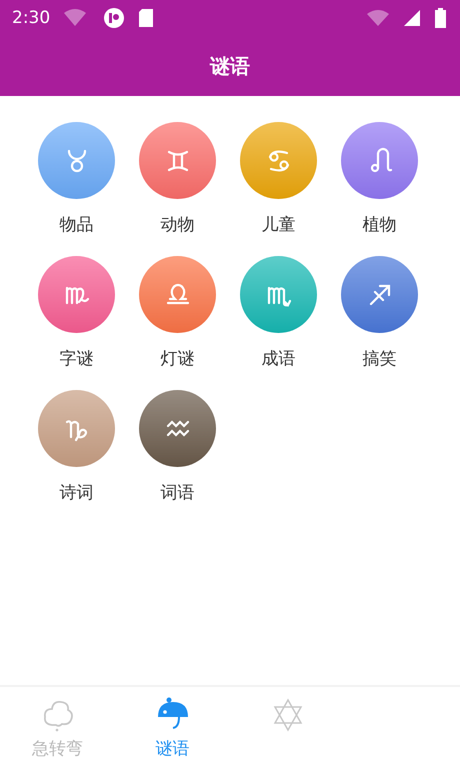 The image size is (460, 767). I want to click on app-icon, so click(114, 18).